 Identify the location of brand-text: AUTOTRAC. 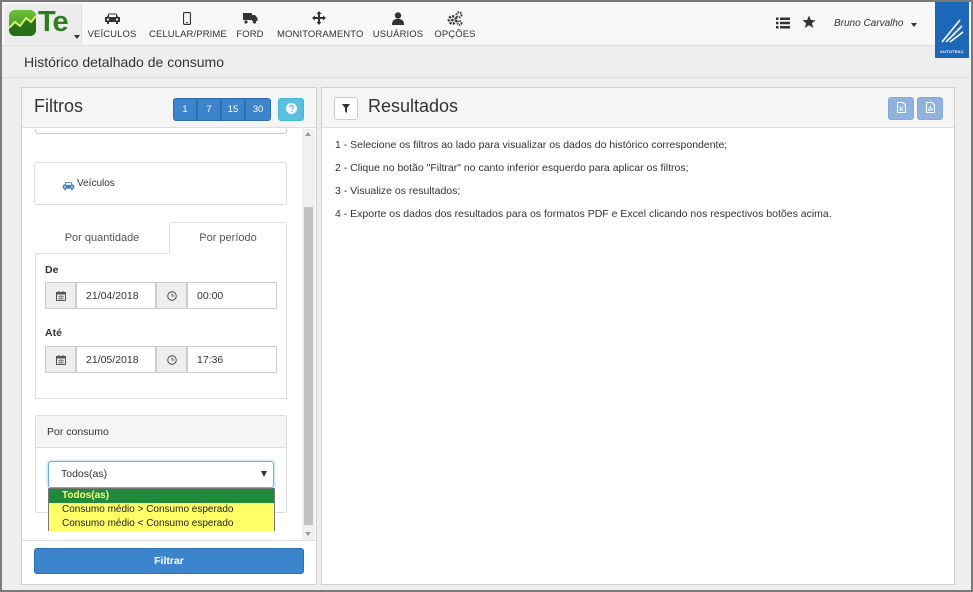
(952, 51).